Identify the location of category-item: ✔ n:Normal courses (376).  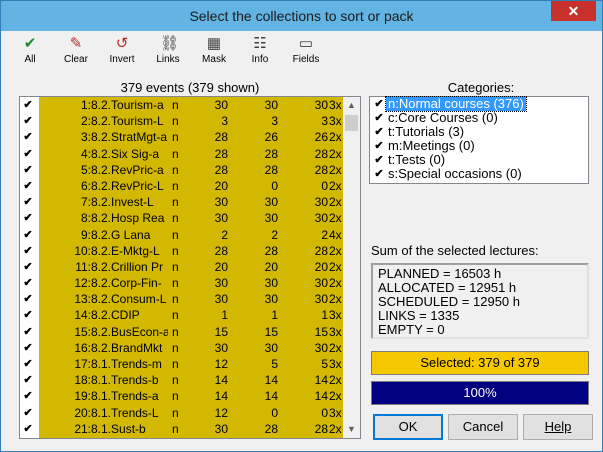
(479, 104).